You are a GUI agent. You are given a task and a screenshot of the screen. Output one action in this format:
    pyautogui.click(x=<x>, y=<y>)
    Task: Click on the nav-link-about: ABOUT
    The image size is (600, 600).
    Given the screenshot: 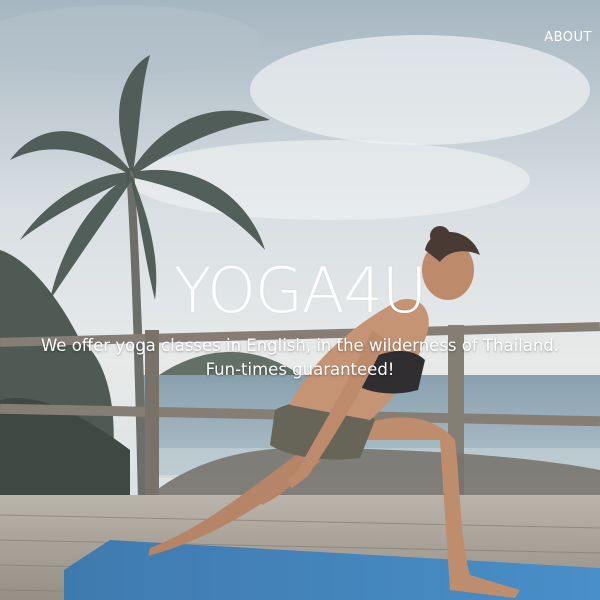 What is the action you would take?
    pyautogui.click(x=568, y=37)
    